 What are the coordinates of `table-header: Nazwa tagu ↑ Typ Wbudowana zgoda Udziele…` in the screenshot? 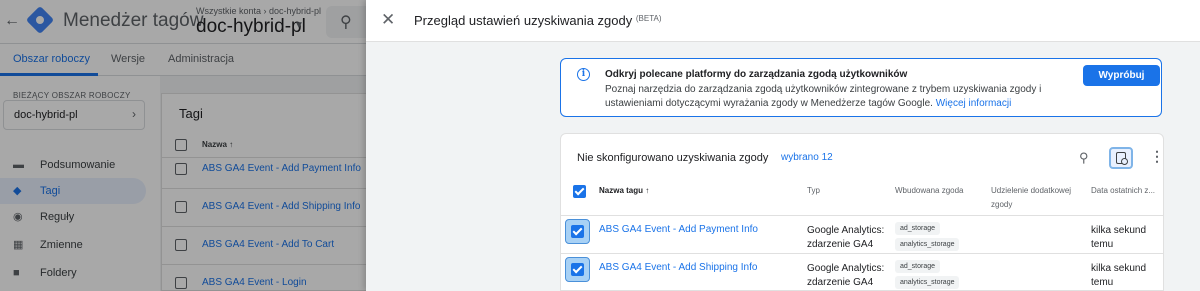 It's located at (862, 195).